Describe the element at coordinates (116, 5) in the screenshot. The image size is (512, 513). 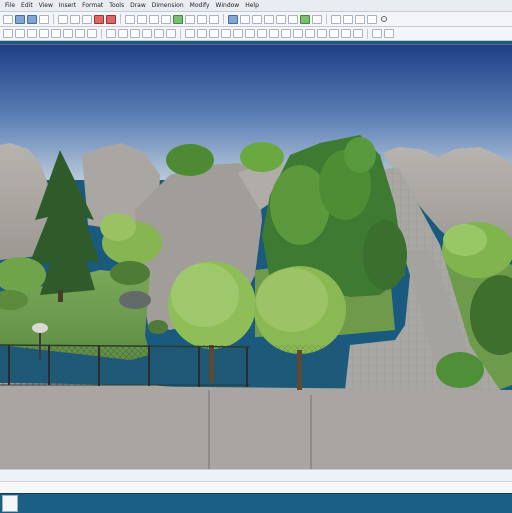
I see `menu-tools: Tools` at that location.